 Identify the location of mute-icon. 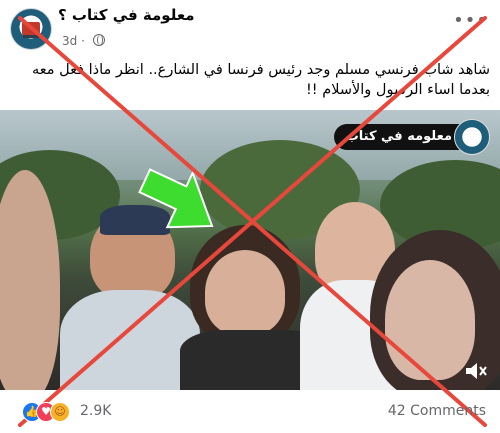
(476, 371).